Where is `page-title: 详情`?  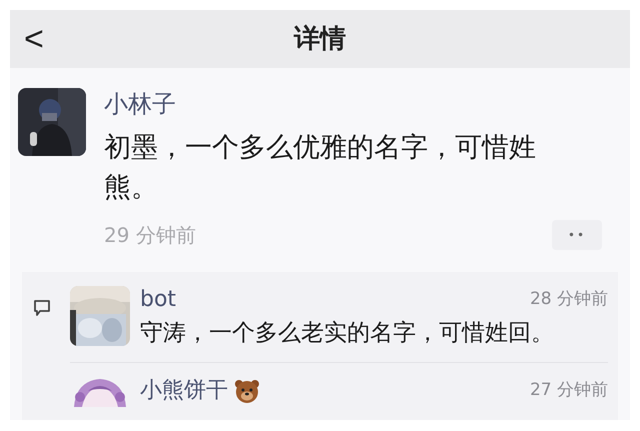
page-title: 详情 is located at coordinates (320, 39).